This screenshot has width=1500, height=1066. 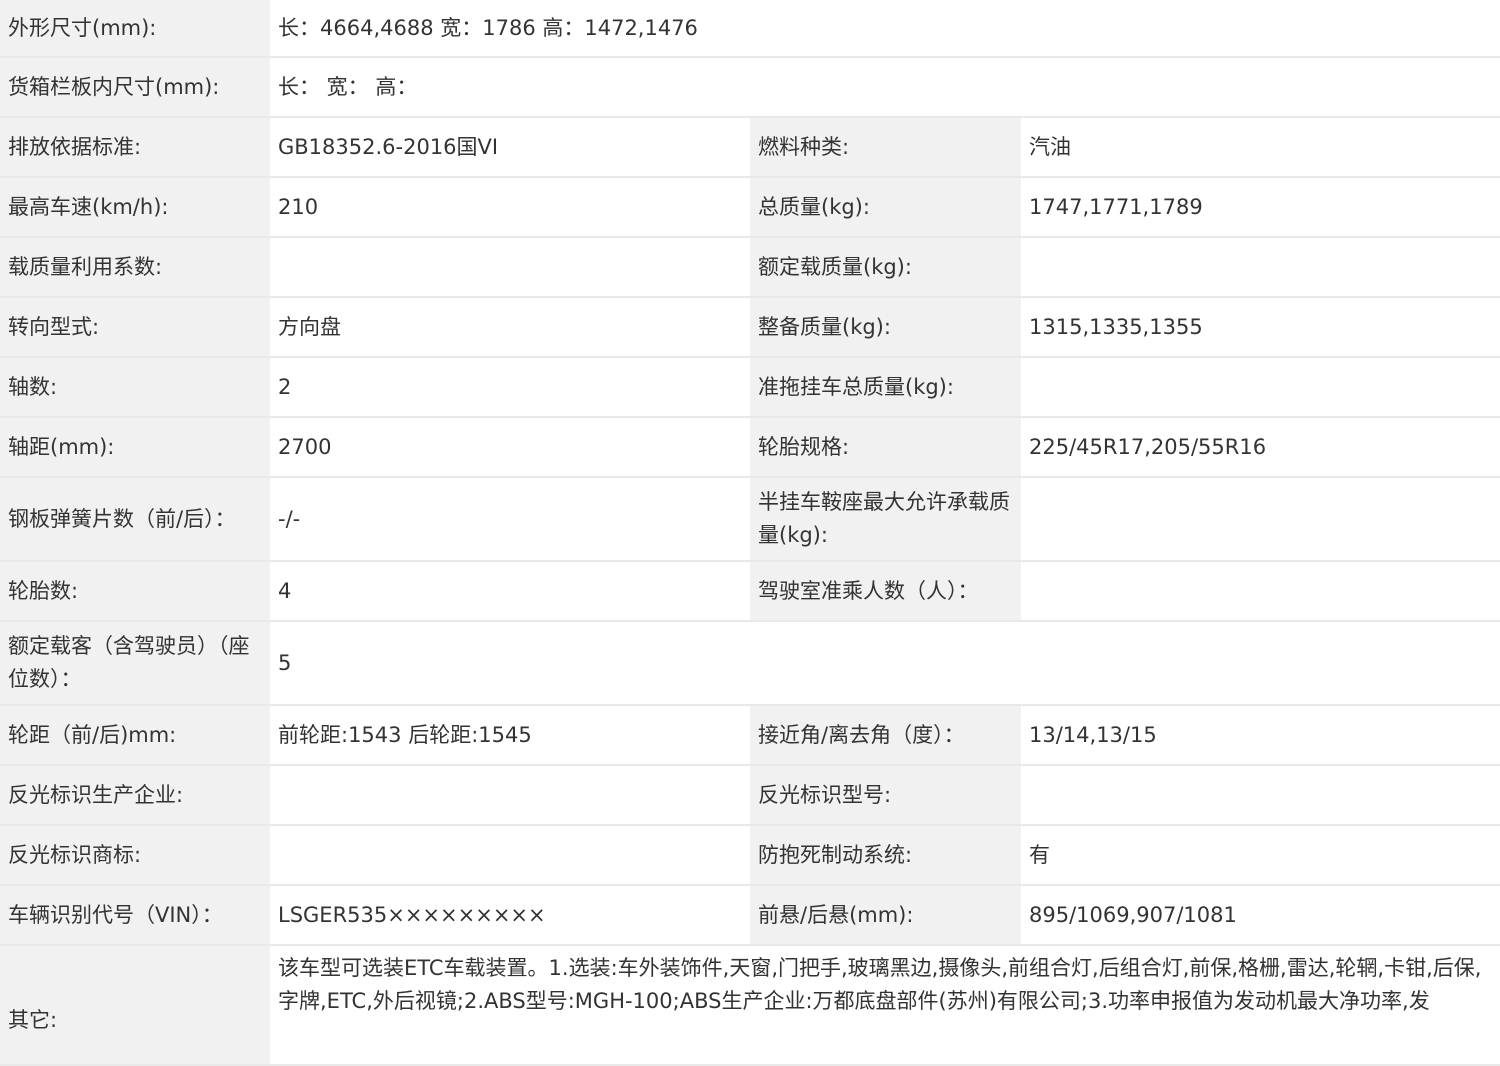 What do you see at coordinates (885, 328) in the screenshot?
I see `label-curb-mass: 整备质量(kg):` at bounding box center [885, 328].